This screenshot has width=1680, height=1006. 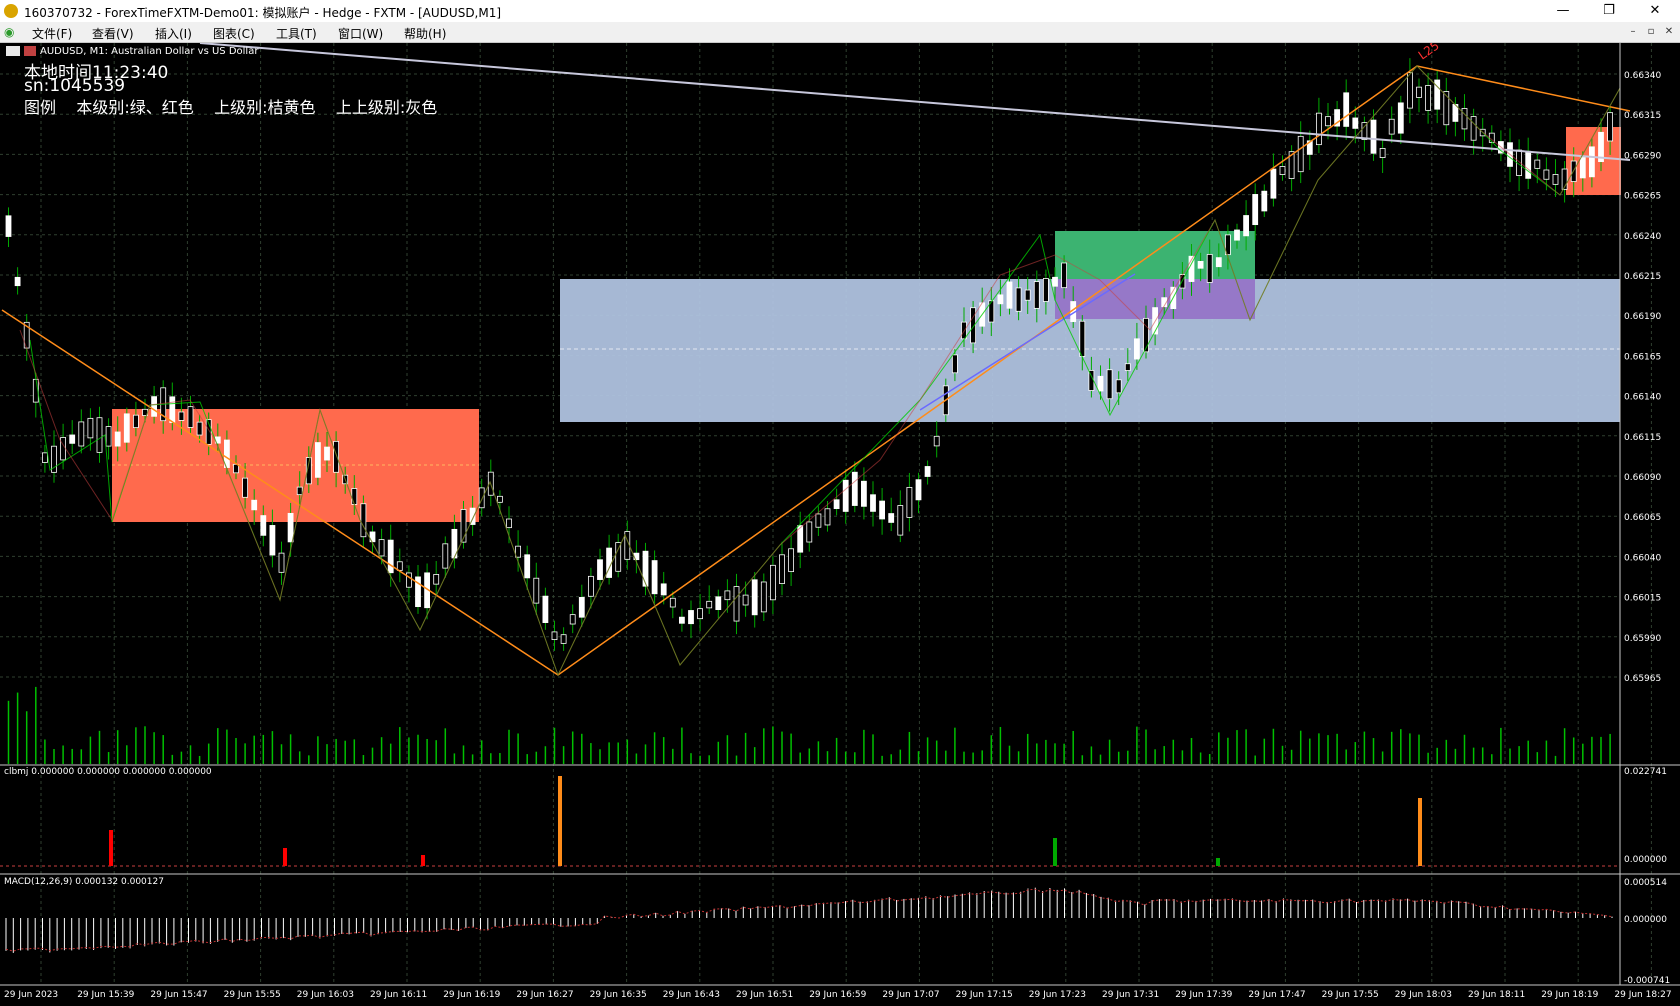 What do you see at coordinates (1655, 11) in the screenshot?
I see `close-button: ✕` at bounding box center [1655, 11].